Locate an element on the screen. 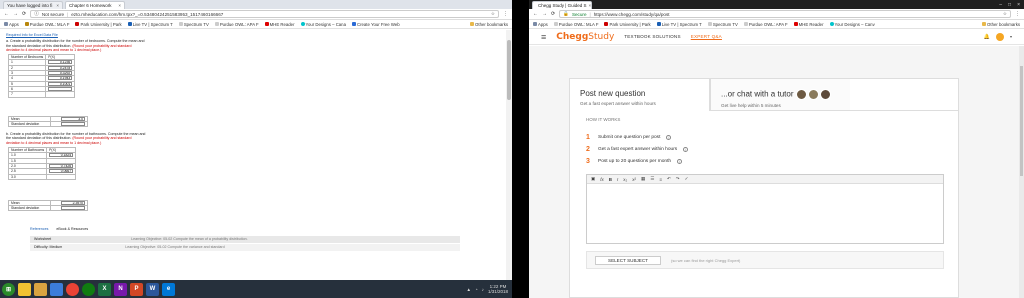 The height and width of the screenshot is (298, 1024). excel-icon: X is located at coordinates (104, 289).